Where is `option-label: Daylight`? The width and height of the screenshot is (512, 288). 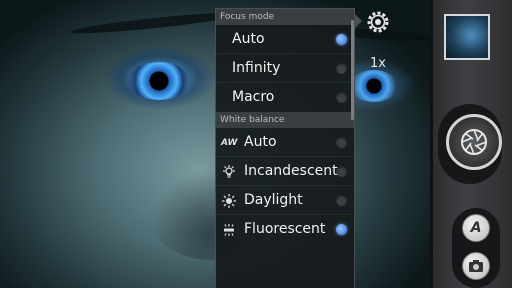 option-label: Daylight is located at coordinates (273, 200).